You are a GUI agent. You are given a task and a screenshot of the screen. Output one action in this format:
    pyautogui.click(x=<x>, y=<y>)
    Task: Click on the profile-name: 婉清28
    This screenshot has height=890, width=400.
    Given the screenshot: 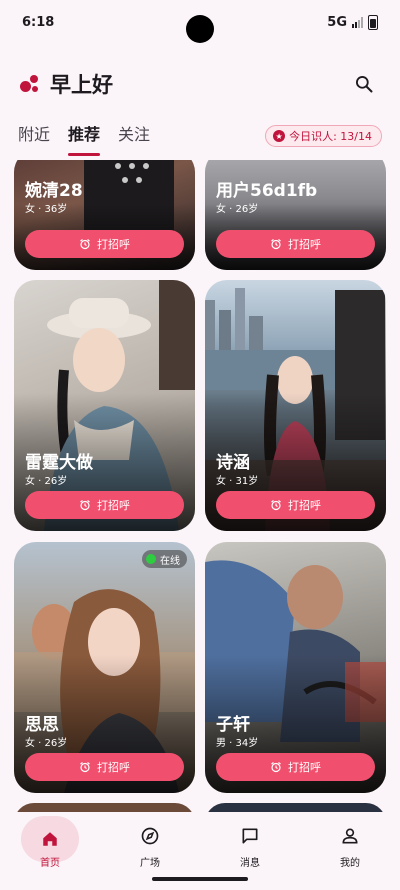 What is the action you would take?
    pyautogui.click(x=54, y=191)
    